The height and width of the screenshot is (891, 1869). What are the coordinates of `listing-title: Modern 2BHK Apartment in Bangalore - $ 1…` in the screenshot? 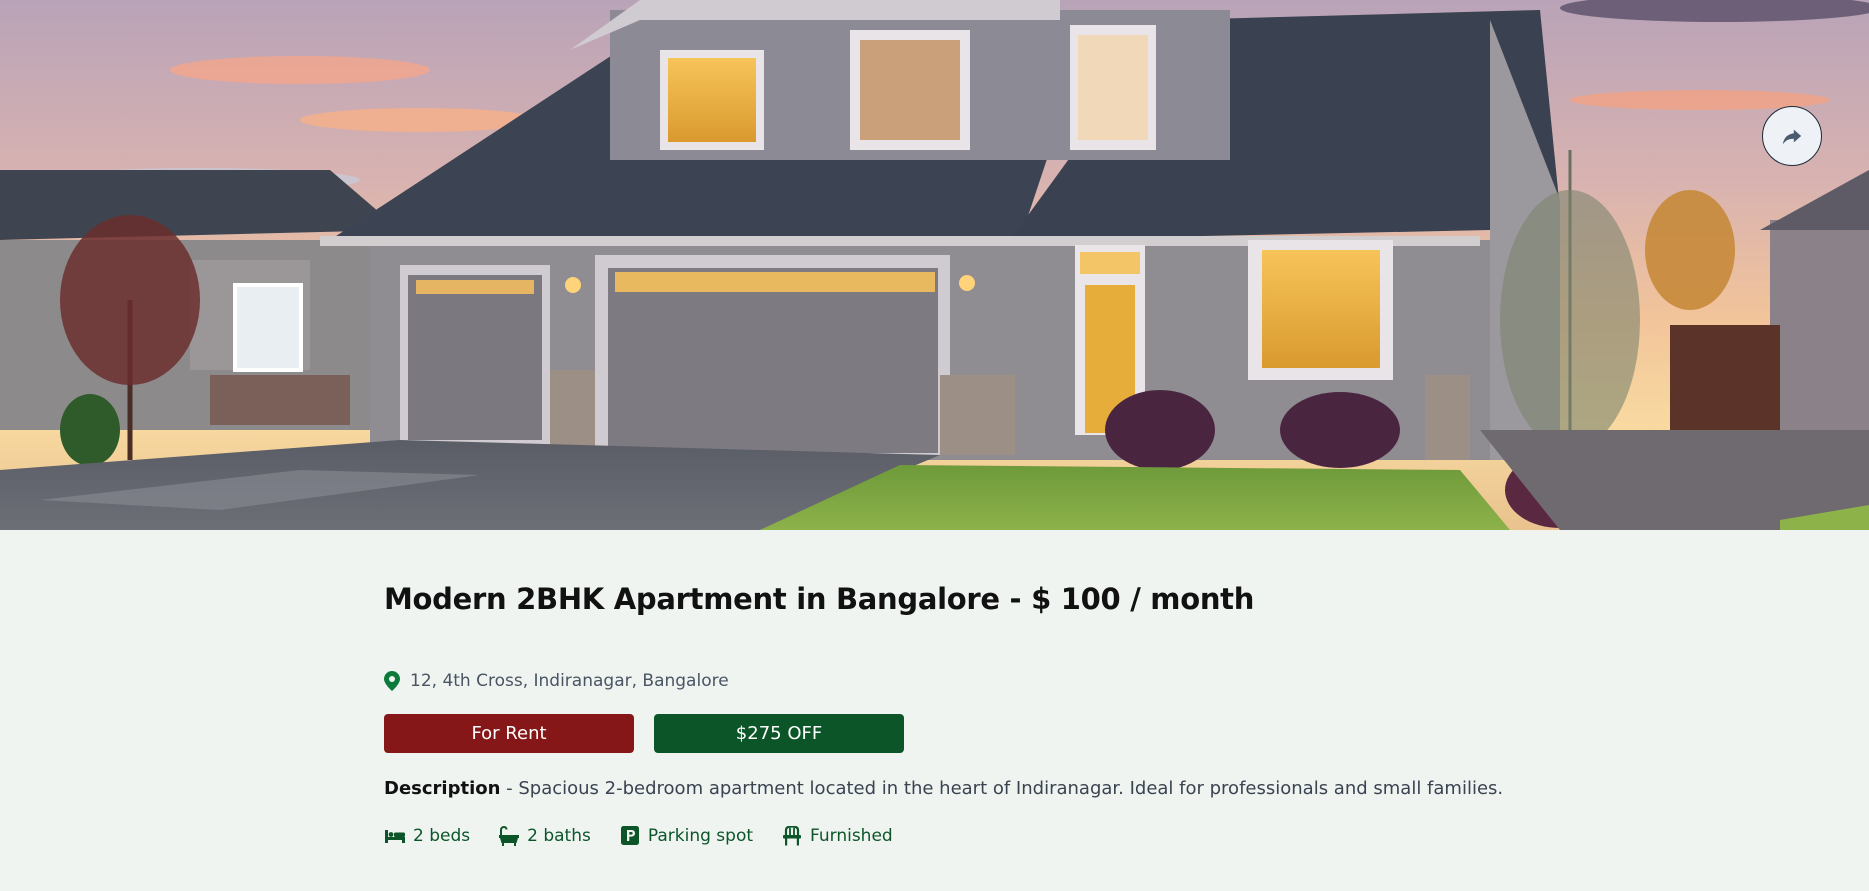 It's located at (819, 599).